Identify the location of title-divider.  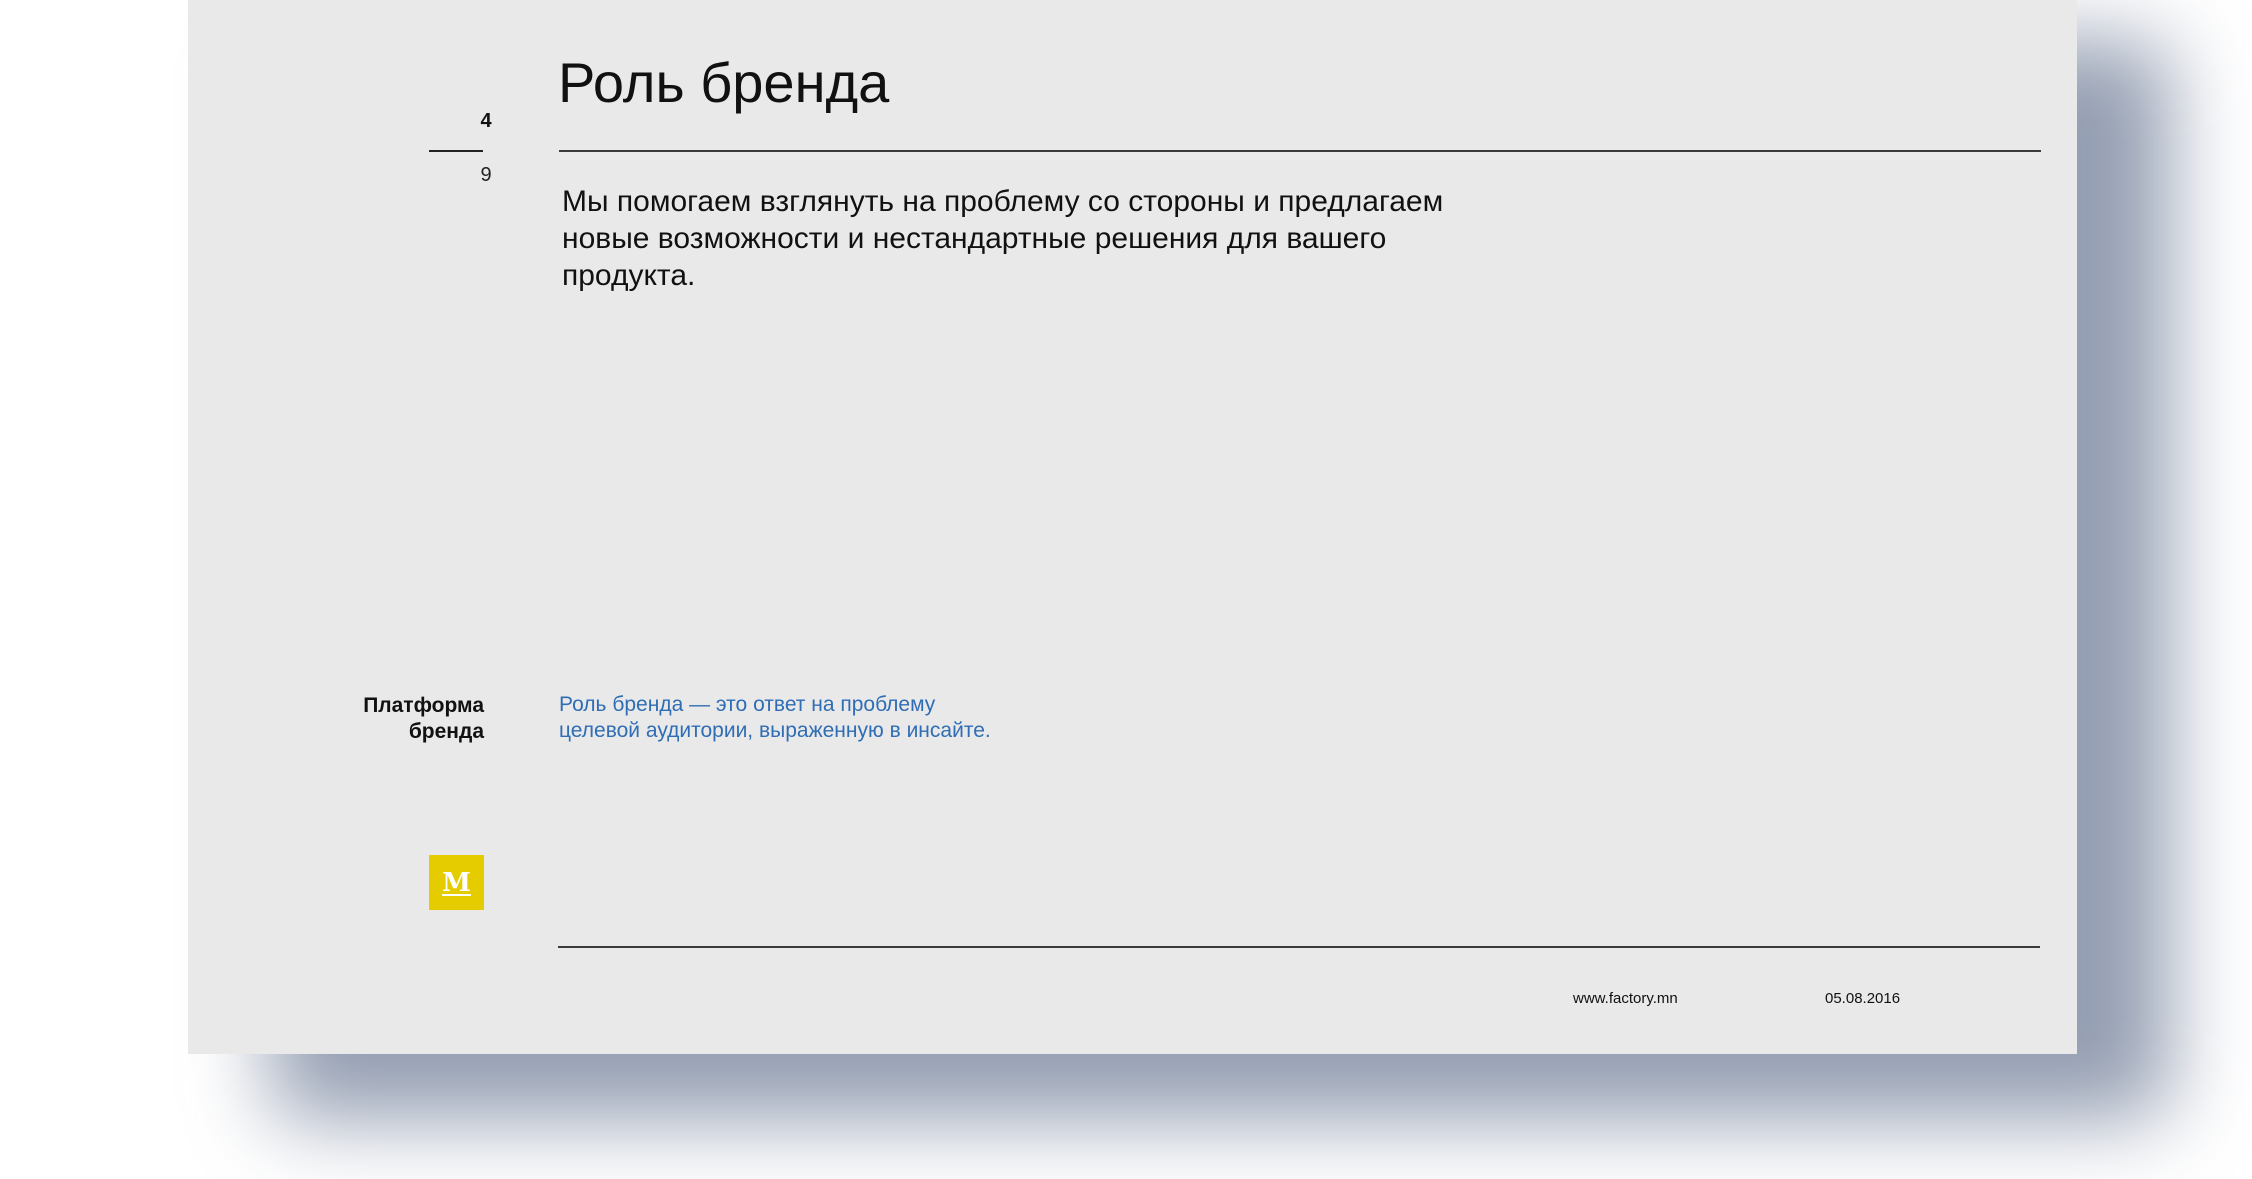
(1300, 151).